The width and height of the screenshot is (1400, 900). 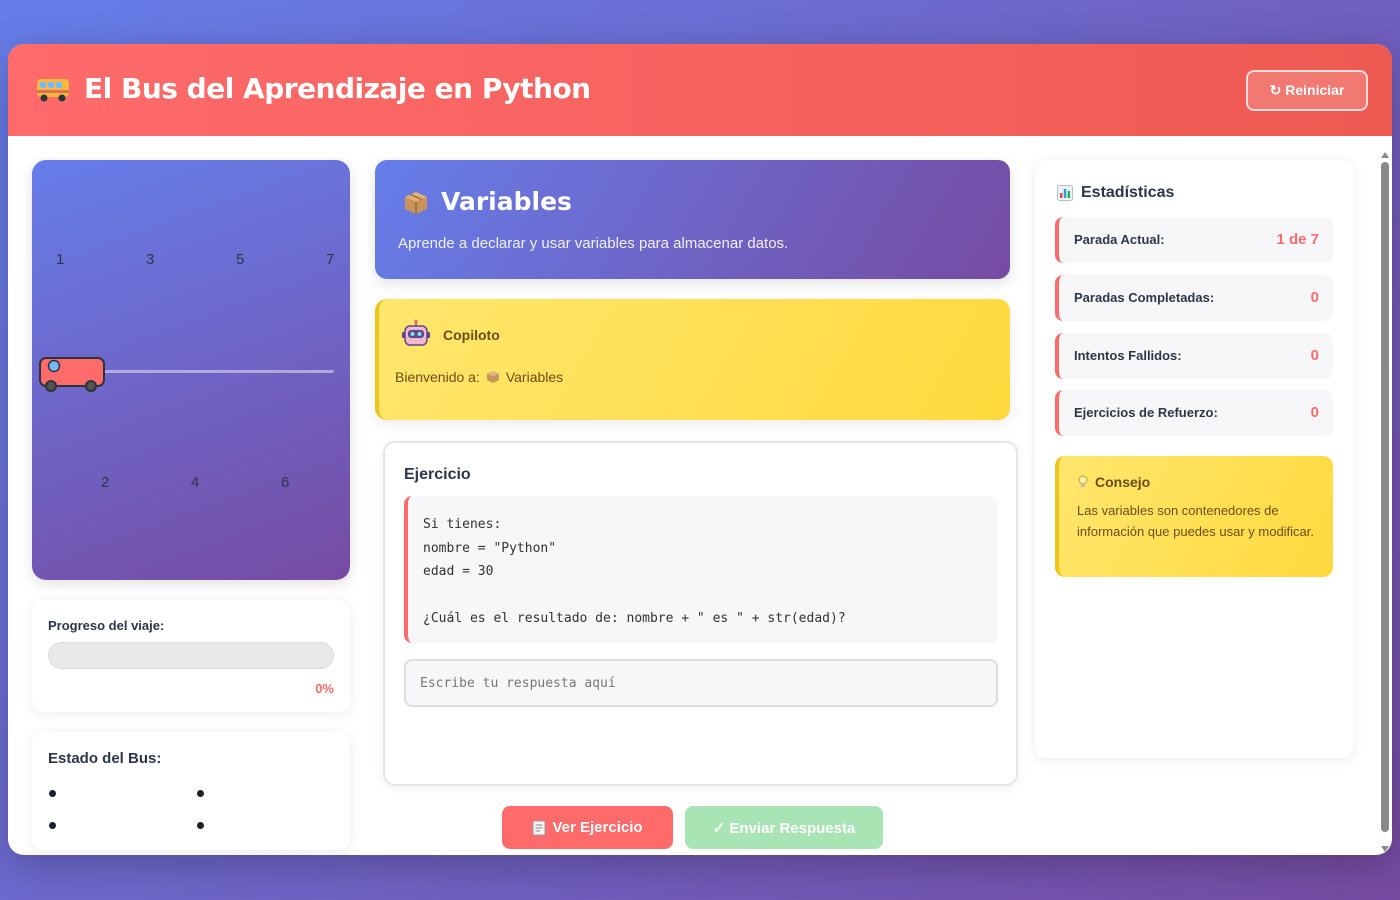 I want to click on copilot-message: Bienvenido a: Variables, so click(x=479, y=377).